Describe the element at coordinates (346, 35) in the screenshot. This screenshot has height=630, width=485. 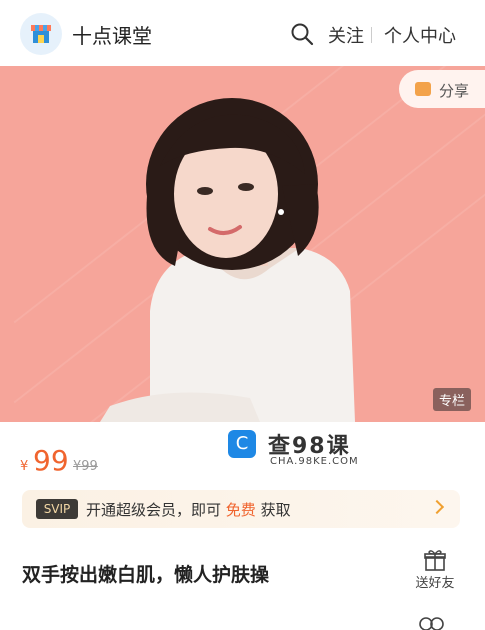
I see `follow-button: 关注` at that location.